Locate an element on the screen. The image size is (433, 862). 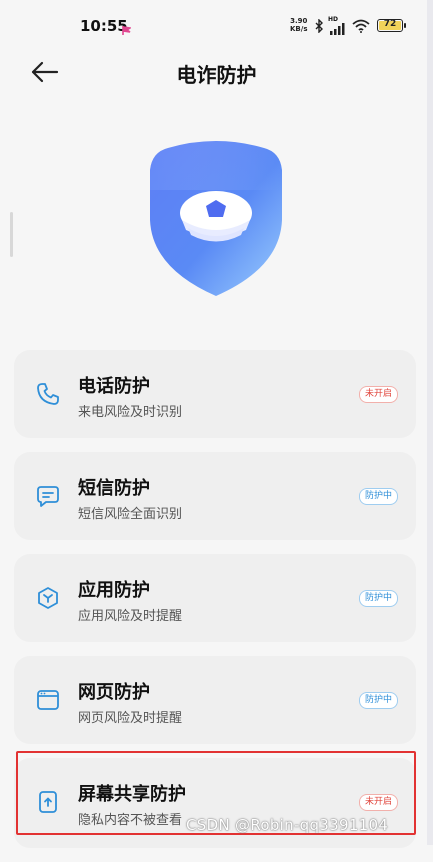
net-speed-unit: KB/s is located at coordinates (299, 29).